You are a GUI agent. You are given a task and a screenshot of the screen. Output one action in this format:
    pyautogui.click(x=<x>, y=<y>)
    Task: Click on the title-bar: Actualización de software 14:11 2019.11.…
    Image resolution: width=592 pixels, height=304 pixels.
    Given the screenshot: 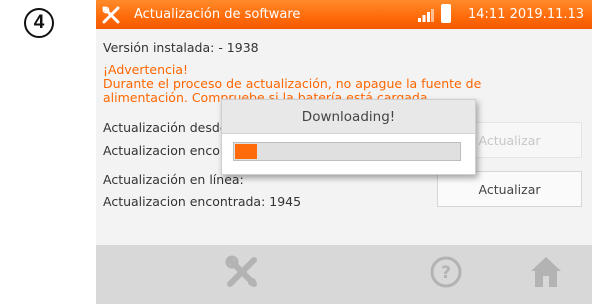 What is the action you would take?
    pyautogui.click(x=344, y=14)
    